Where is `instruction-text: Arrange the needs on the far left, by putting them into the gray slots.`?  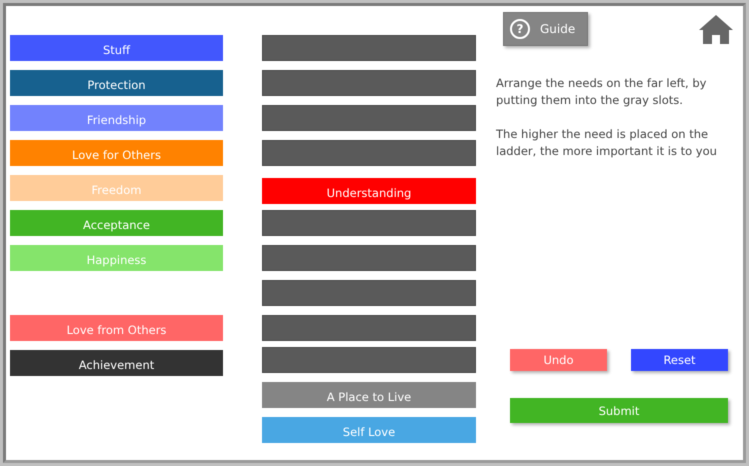
instruction-text: Arrange the needs on the far left, by putting them into the gray slots. is located at coordinates (602, 92).